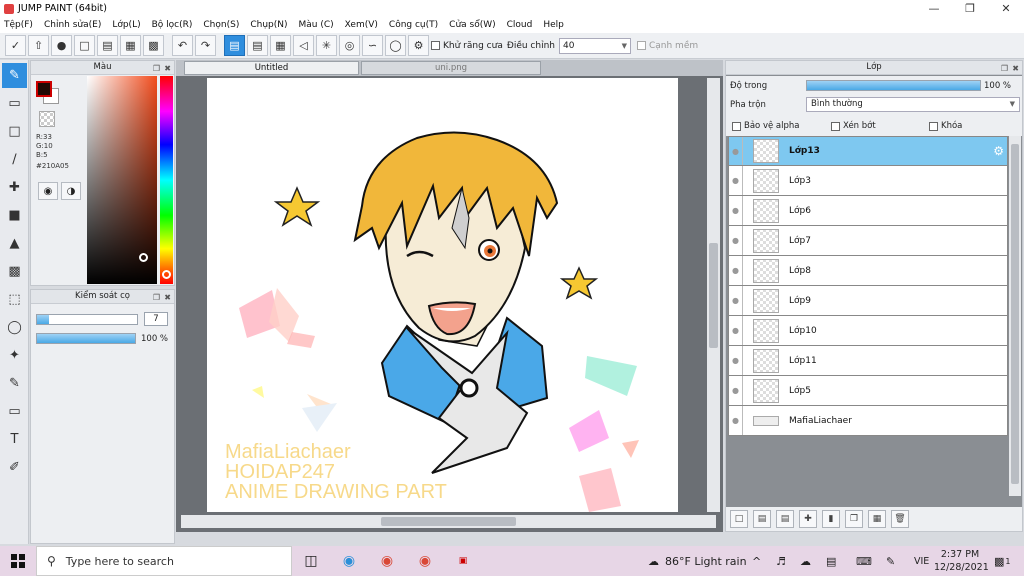  I want to click on menu-file: Tệp(F), so click(18, 25).